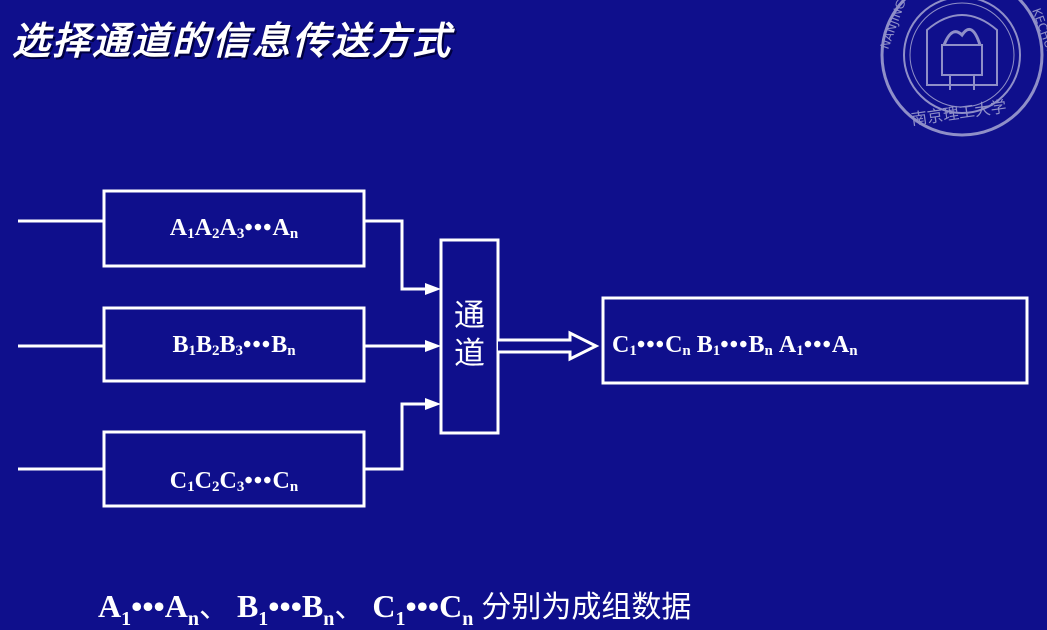 The width and height of the screenshot is (1047, 630). What do you see at coordinates (234, 228) in the screenshot?
I see `box-a-label: A1 A2 A3 ••• An` at bounding box center [234, 228].